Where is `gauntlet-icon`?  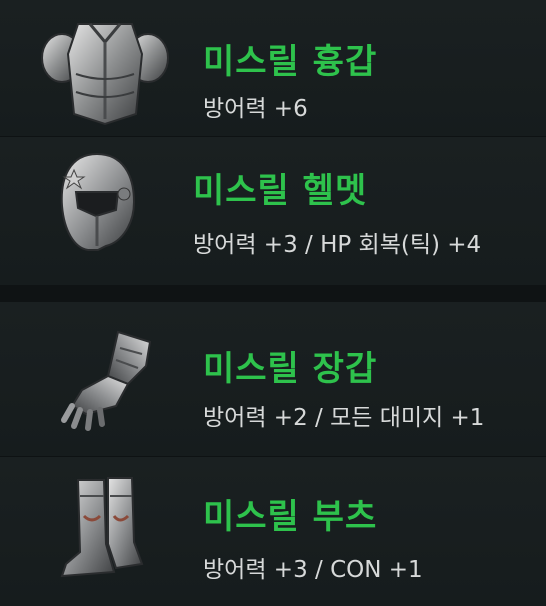
gauntlet-icon is located at coordinates (108, 380).